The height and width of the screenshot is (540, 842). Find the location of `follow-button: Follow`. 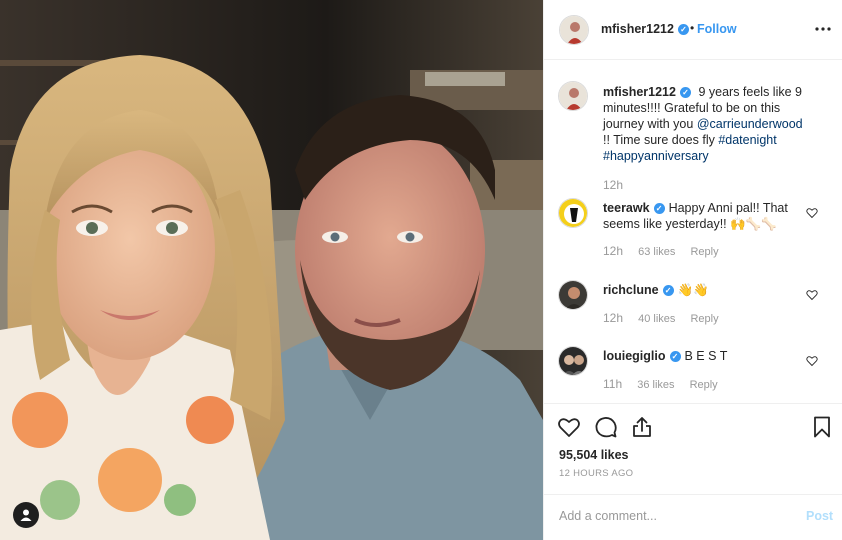

follow-button: Follow is located at coordinates (717, 29).